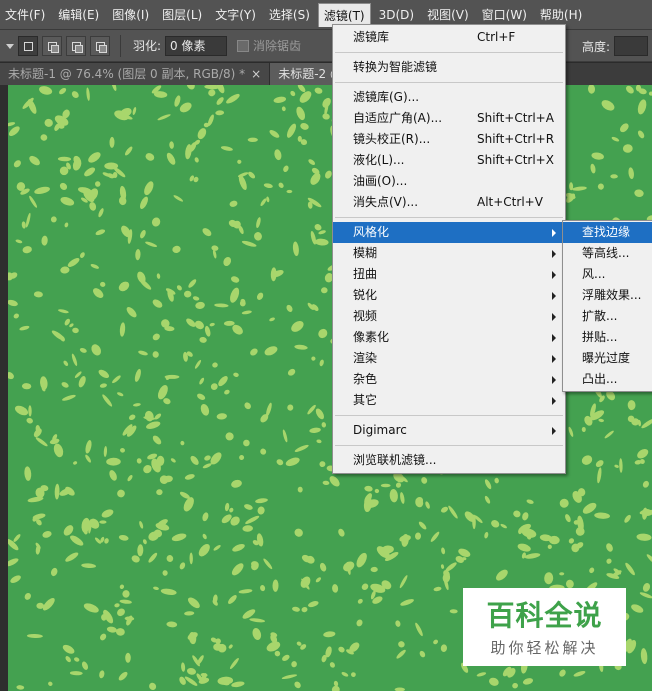 This screenshot has width=652, height=691. What do you see at coordinates (135, 74) in the screenshot?
I see `document-tab-1: 未标题-1 @ 76.4% (图层 0 副本, RGB/8) * ×` at bounding box center [135, 74].